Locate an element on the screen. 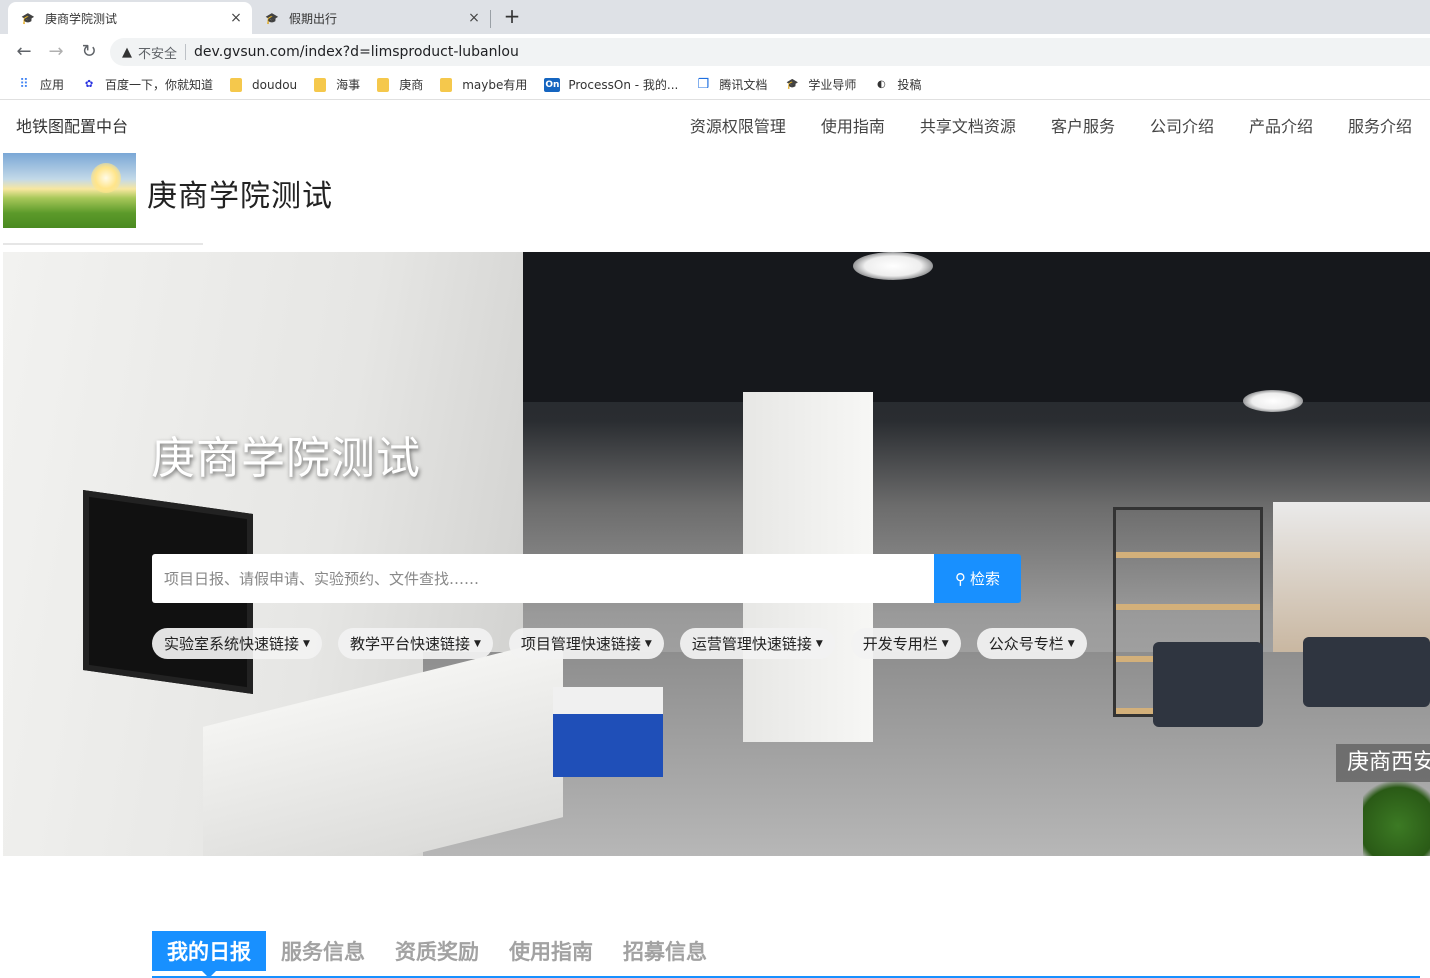 This screenshot has height=978, width=1430. quick-link-label: 项目管理快速链接 is located at coordinates (580, 644).